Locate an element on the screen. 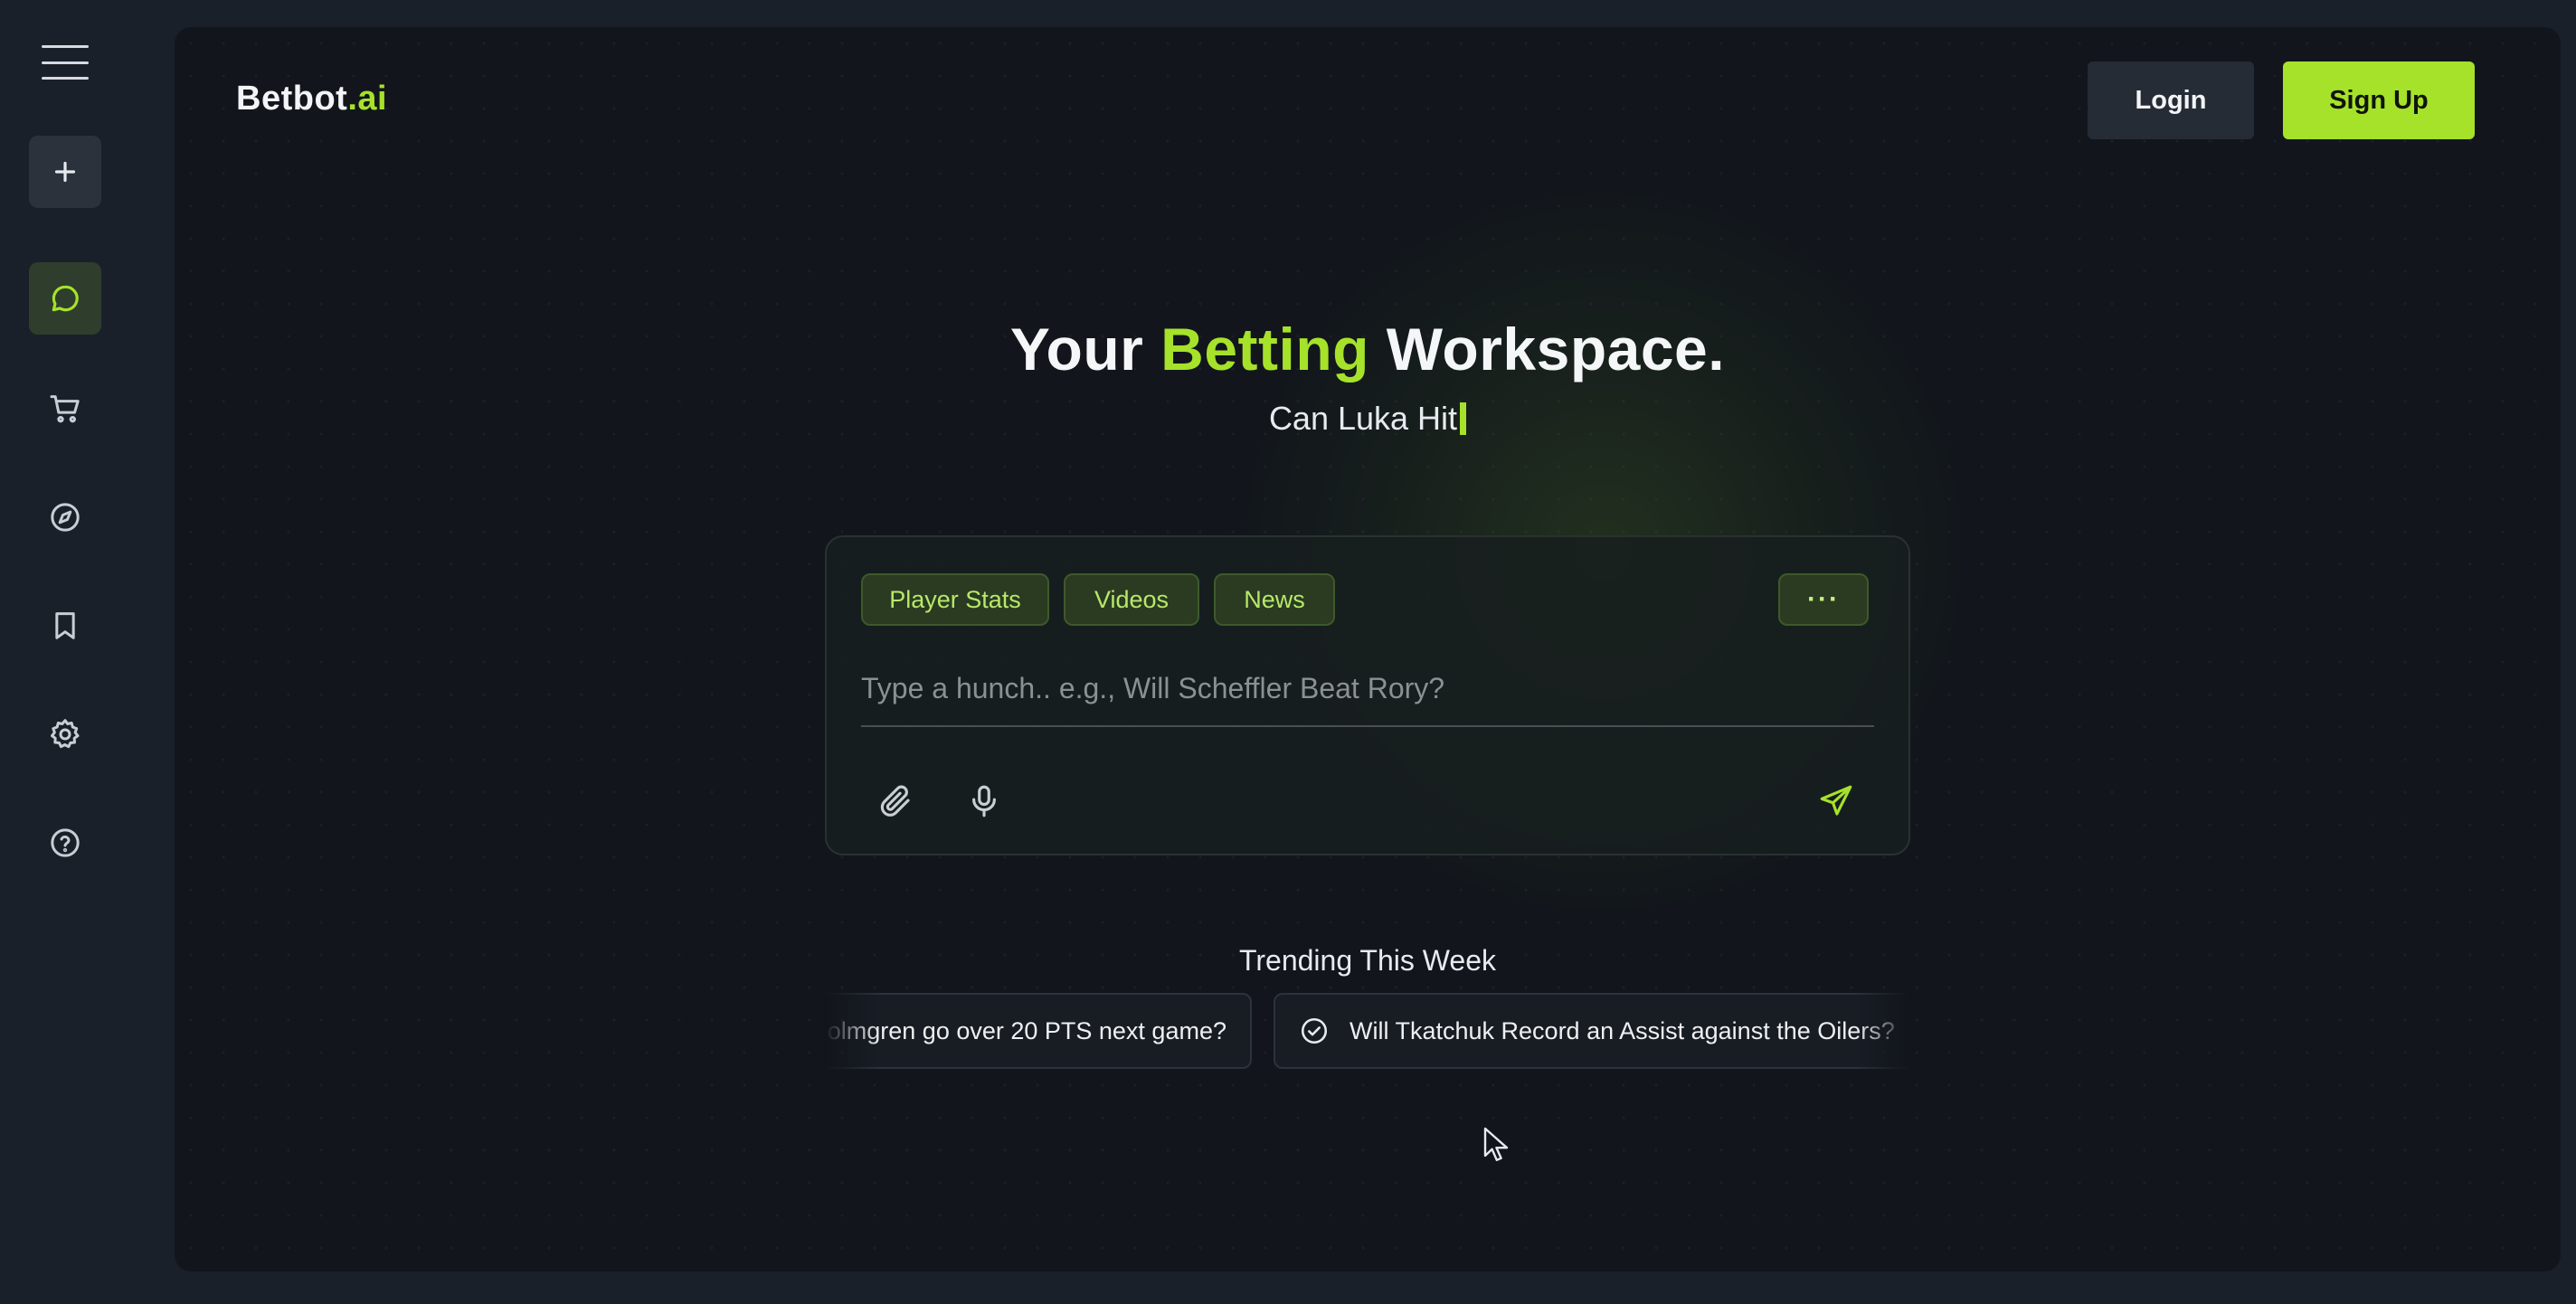  more-options-button: ··· is located at coordinates (1824, 599).